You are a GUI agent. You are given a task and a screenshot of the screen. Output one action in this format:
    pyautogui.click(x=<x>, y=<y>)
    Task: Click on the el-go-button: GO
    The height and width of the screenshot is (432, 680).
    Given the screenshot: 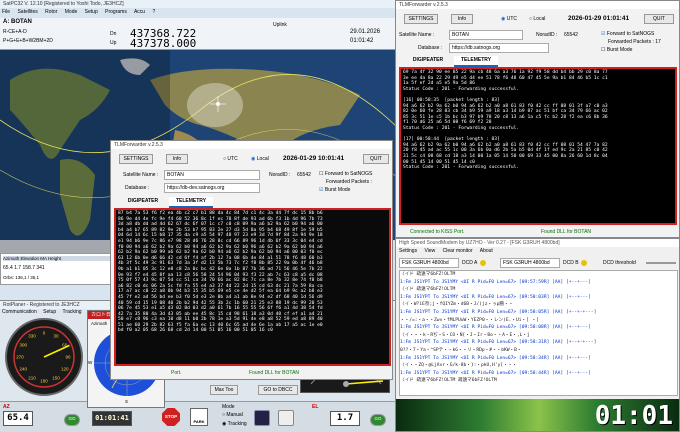 What is the action you would take?
    pyautogui.click(x=378, y=420)
    